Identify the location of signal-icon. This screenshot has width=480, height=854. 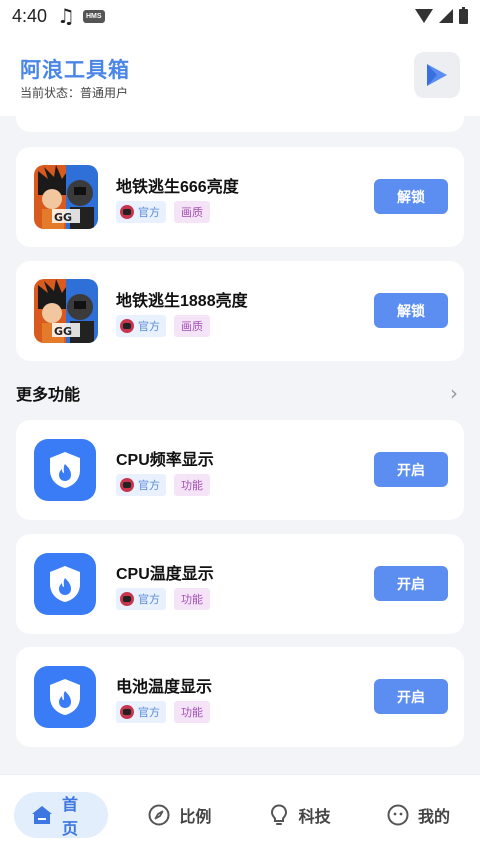
(446, 16).